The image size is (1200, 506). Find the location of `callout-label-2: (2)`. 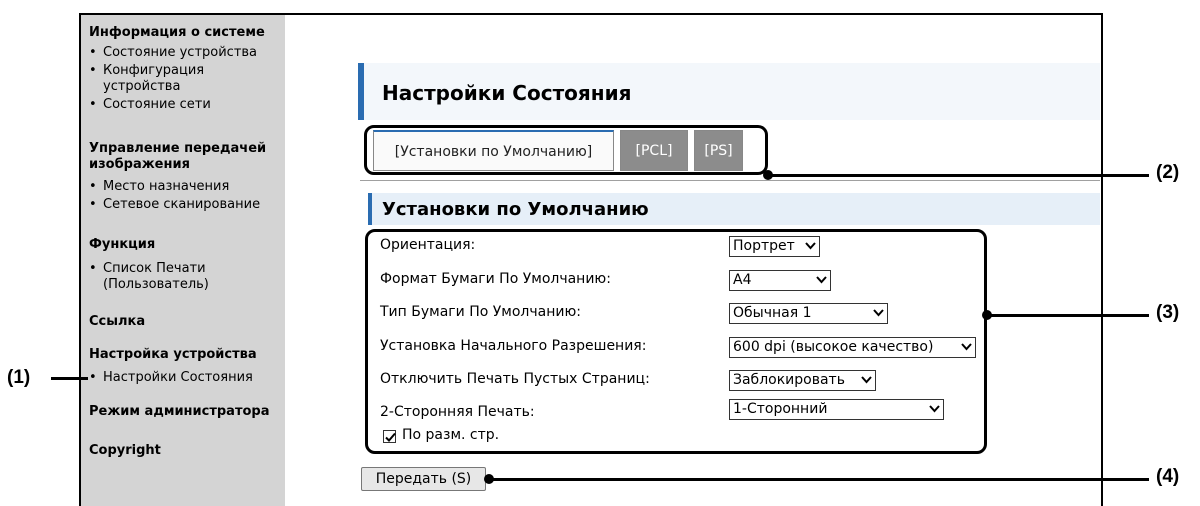

callout-label-2: (2) is located at coordinates (1168, 172).